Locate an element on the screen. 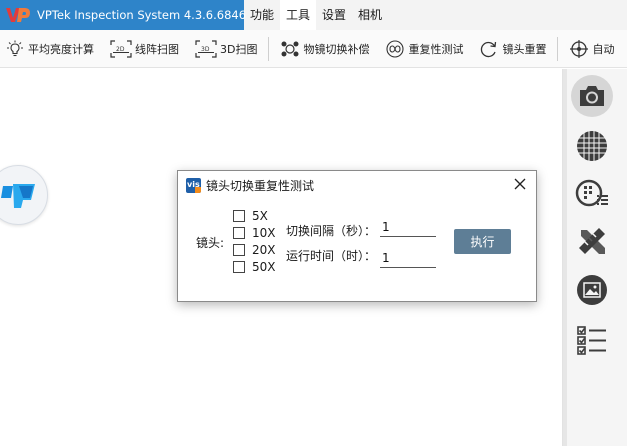 The image size is (627, 446). dialog-title: 镜头切换重复性测试 is located at coordinates (260, 185).